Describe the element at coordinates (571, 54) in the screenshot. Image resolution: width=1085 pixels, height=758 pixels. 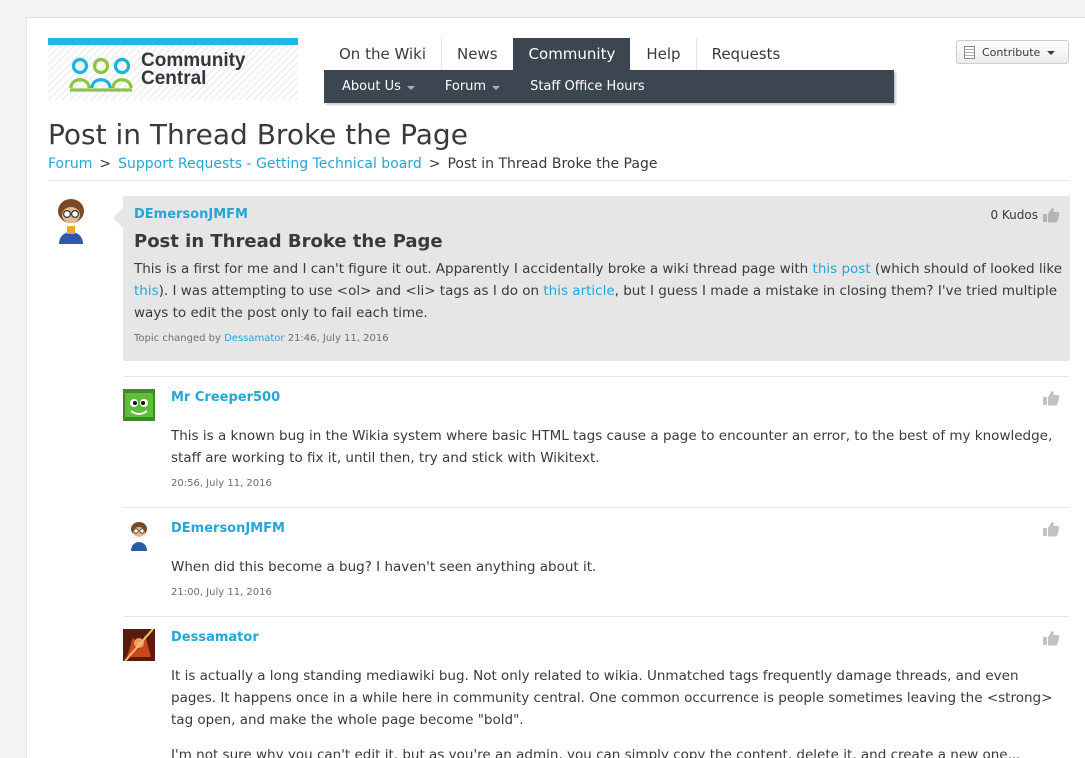
I see `tab-community: Community` at that location.